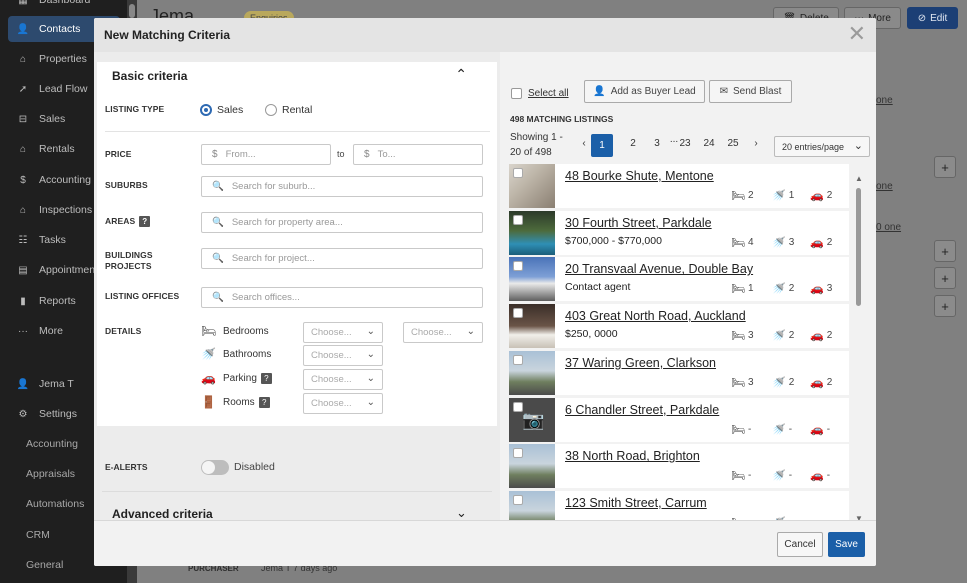 This screenshot has height=583, width=967. I want to click on add-buyer-lead-button: 👤 Add as Buyer Lead, so click(644, 91).